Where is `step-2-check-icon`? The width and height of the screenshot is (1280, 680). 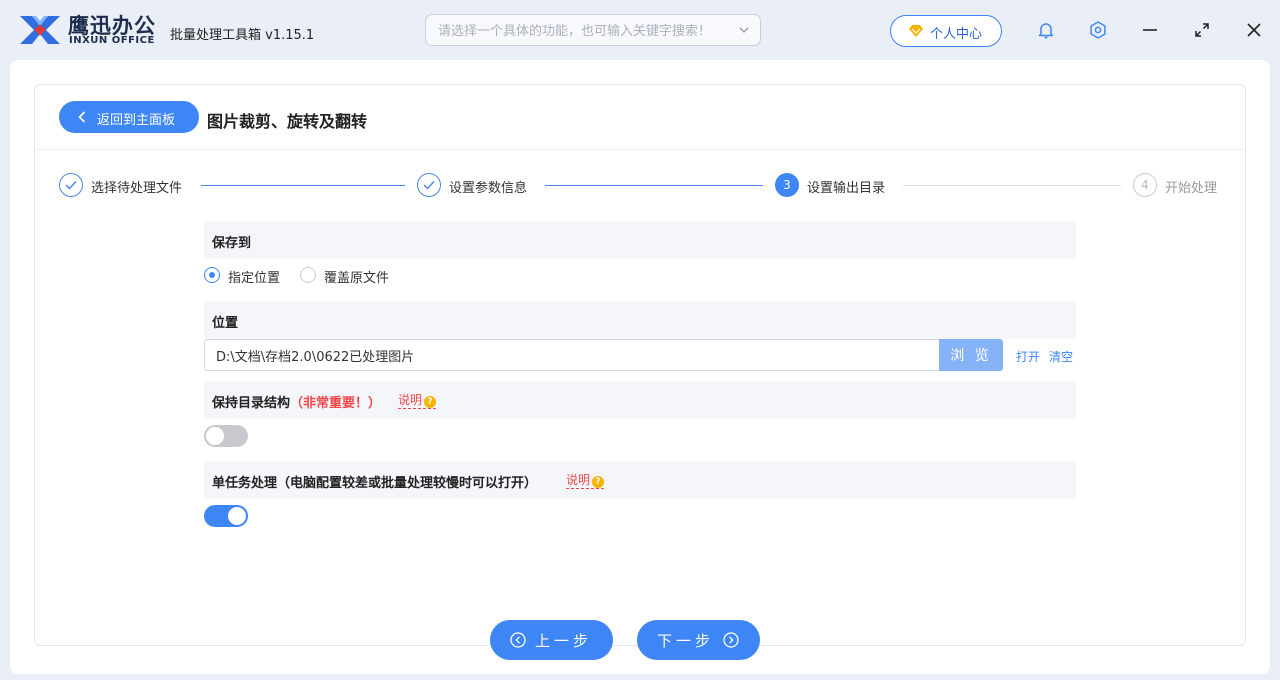 step-2-check-icon is located at coordinates (429, 185).